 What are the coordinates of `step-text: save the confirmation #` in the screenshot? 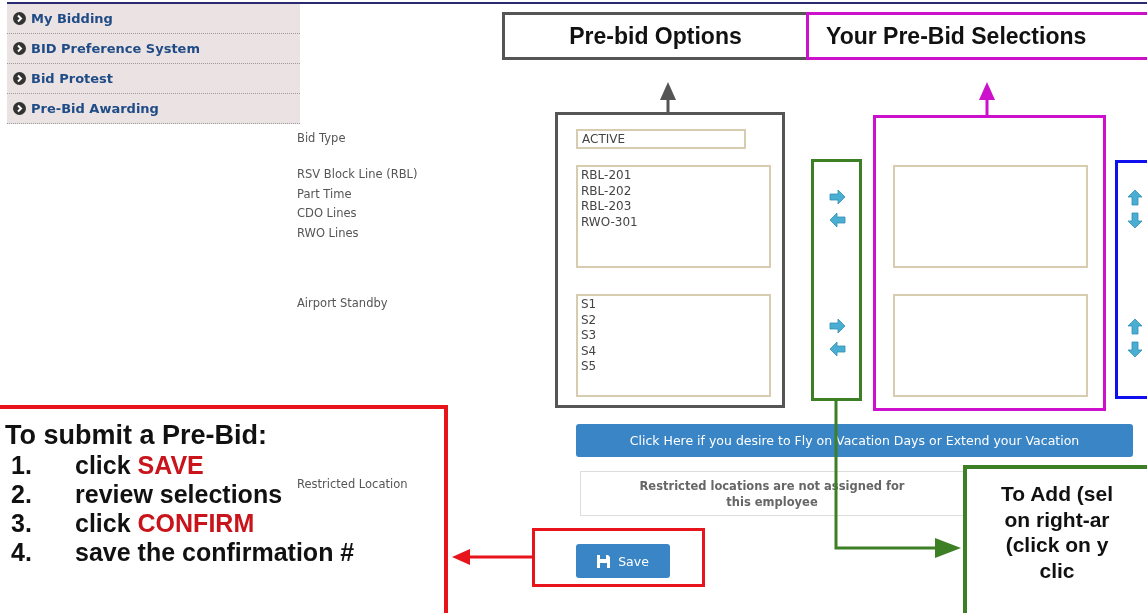 It's located at (215, 552).